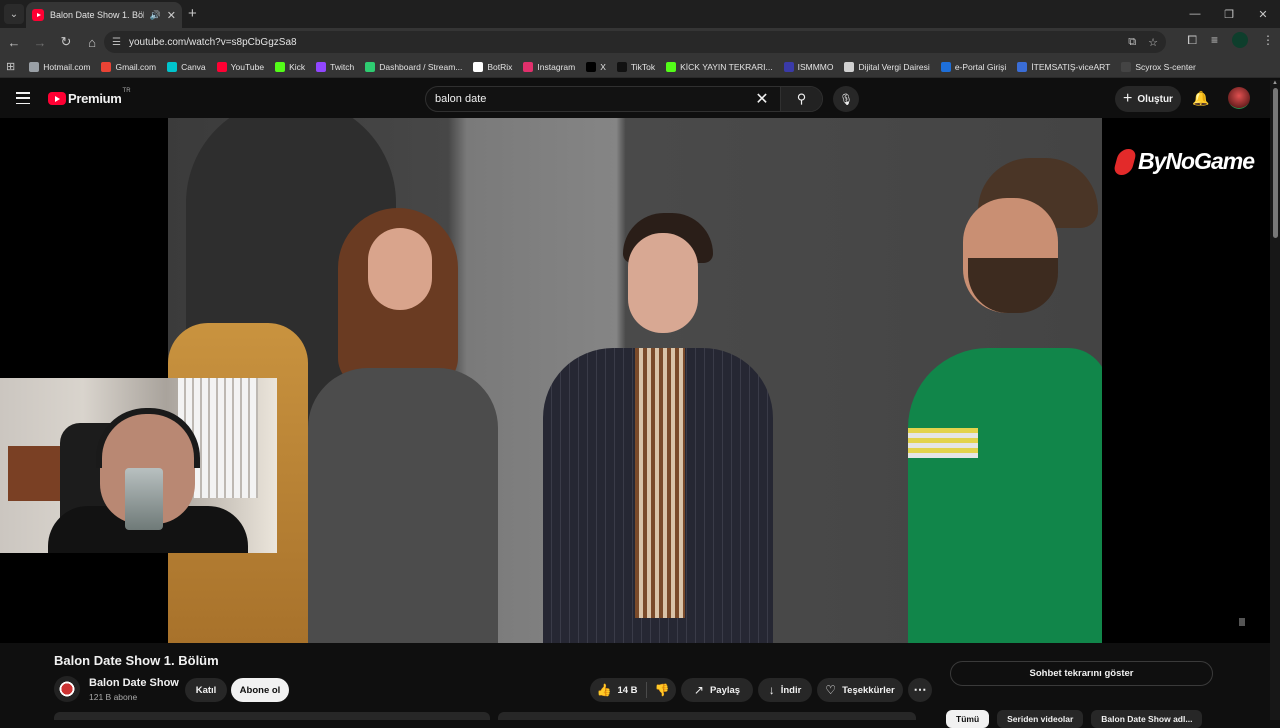 Image resolution: width=1280 pixels, height=728 pixels. Describe the element at coordinates (1153, 42) in the screenshot. I see `bookmark-star-icon: ☆` at that location.